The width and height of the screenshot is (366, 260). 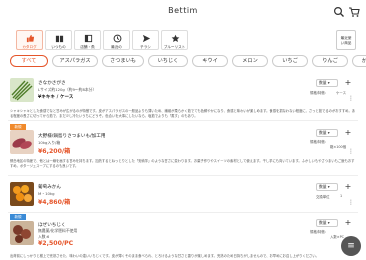 I want to click on spec-value: 入数×PC, so click(x=337, y=237).